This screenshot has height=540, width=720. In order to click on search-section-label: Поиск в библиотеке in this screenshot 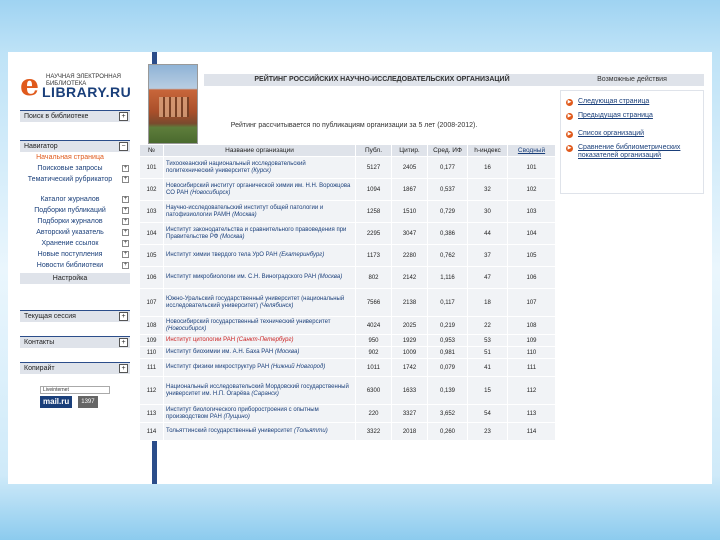, I will do `click(56, 116)`.